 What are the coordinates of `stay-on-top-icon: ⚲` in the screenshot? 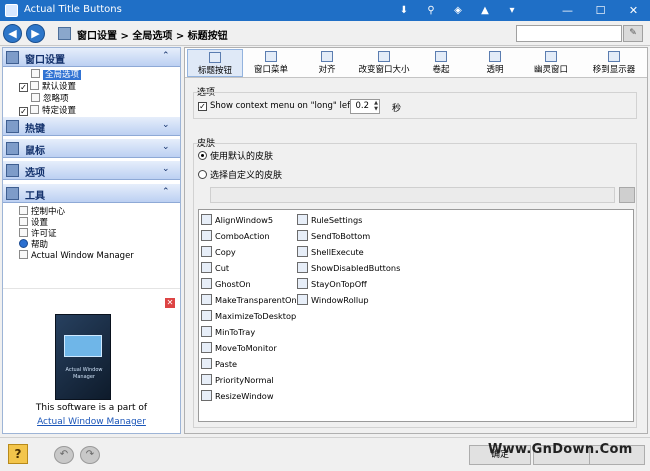 It's located at (431, 10).